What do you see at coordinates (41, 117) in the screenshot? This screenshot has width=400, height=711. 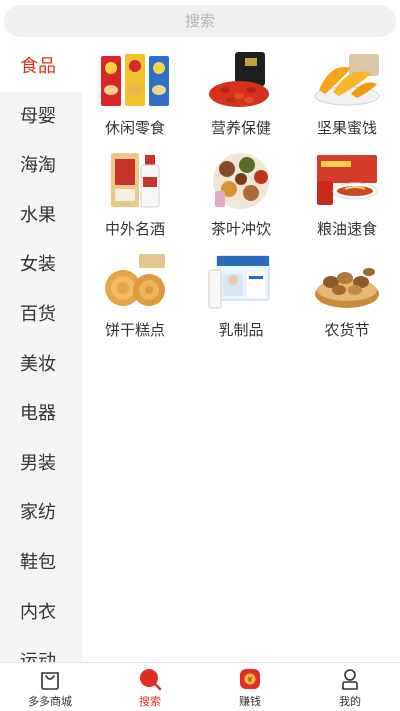 I see `sidebar-item-baby: 母婴` at bounding box center [41, 117].